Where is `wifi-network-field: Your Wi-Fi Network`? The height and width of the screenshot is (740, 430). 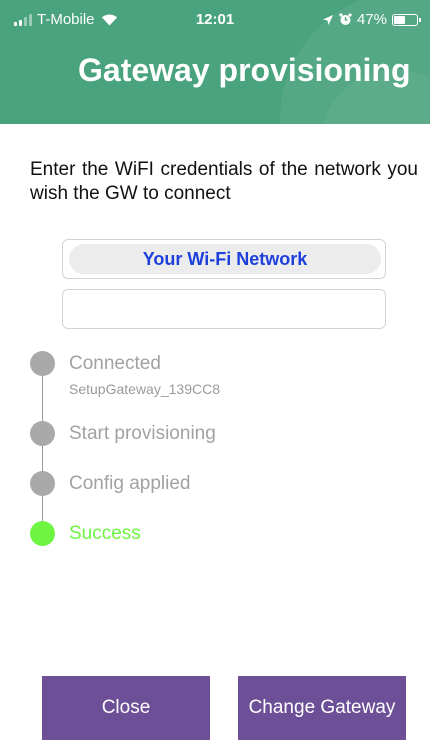 wifi-network-field: Your Wi-Fi Network is located at coordinates (224, 259).